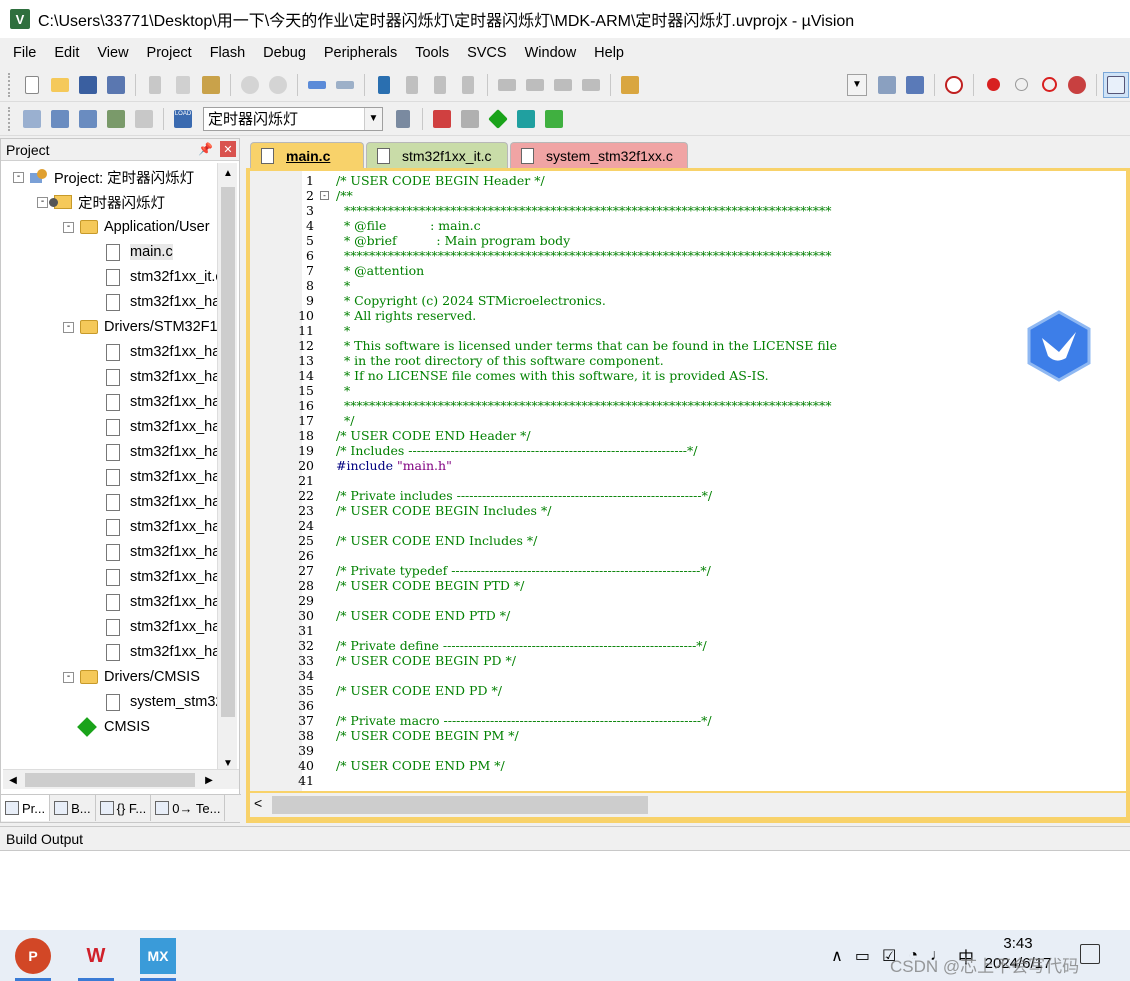 Image resolution: width=1130 pixels, height=981 pixels. I want to click on tree-file-item: stm32f1xx_hal_exti.c, so click(154, 652).